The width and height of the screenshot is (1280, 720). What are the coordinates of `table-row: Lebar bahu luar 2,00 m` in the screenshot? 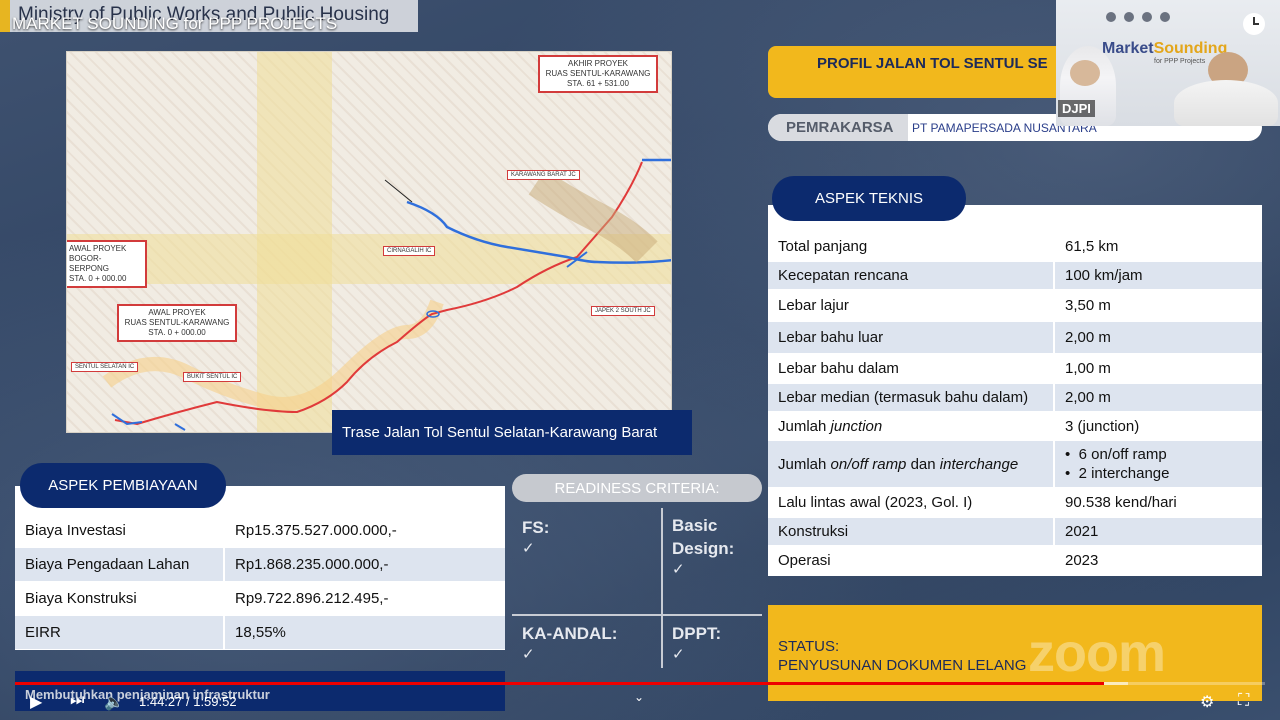 It's located at (1015, 338).